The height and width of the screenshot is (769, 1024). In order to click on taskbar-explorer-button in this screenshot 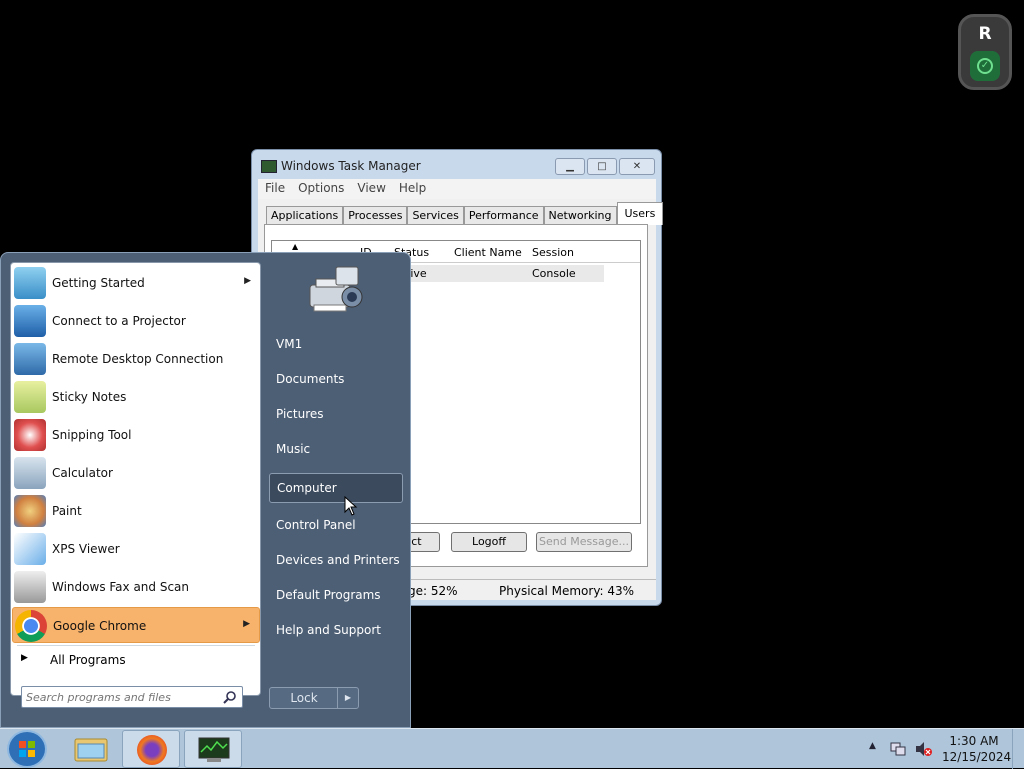, I will do `click(91, 749)`.